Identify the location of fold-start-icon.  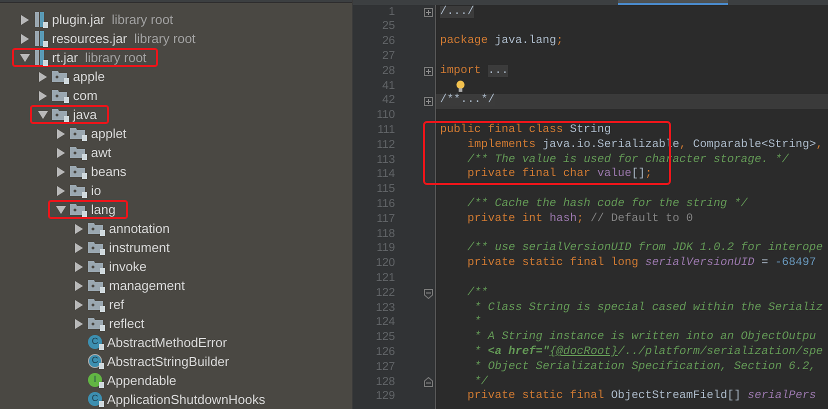
(428, 293).